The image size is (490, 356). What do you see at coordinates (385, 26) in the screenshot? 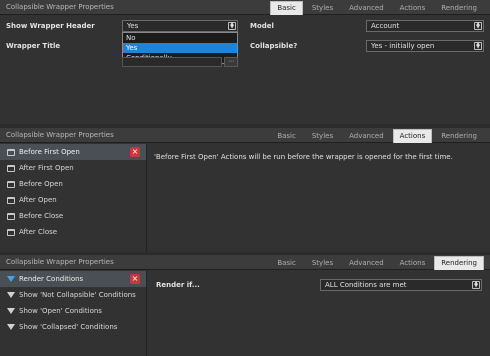
I see `model-value: Account` at bounding box center [385, 26].